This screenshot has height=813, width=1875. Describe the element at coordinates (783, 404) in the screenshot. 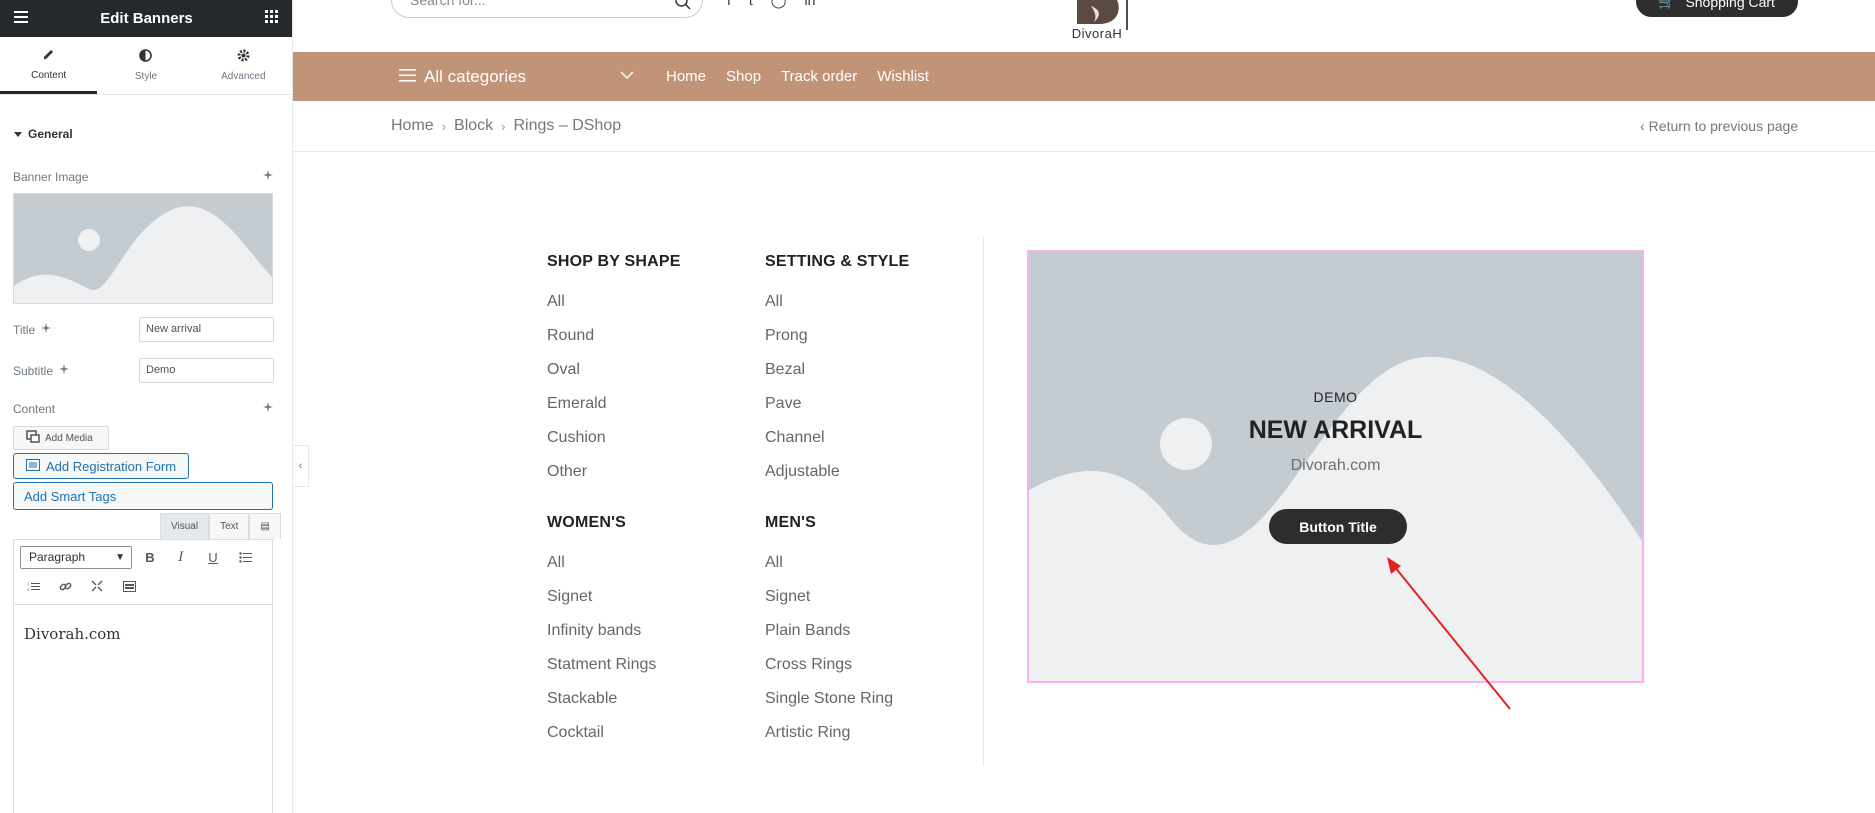

I see `menu-item: Pave` at that location.